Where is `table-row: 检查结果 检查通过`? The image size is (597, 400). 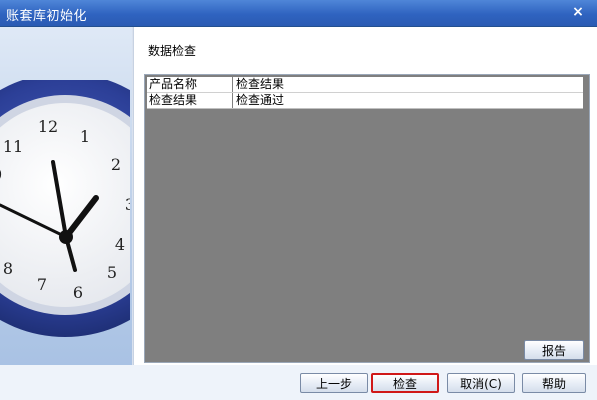 table-row: 检查结果 检查通过 is located at coordinates (365, 101).